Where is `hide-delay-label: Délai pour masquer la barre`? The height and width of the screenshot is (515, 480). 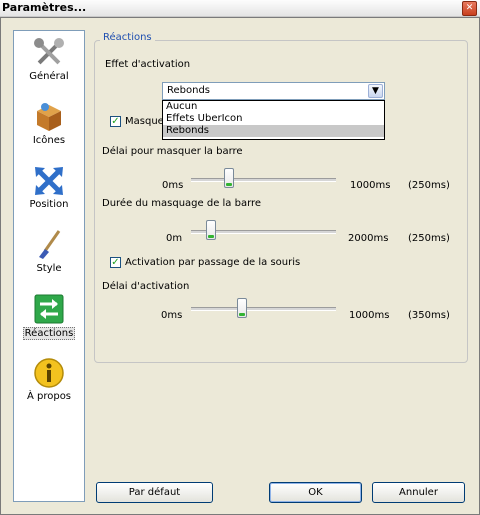 hide-delay-label: Délai pour masquer la barre is located at coordinates (172, 151).